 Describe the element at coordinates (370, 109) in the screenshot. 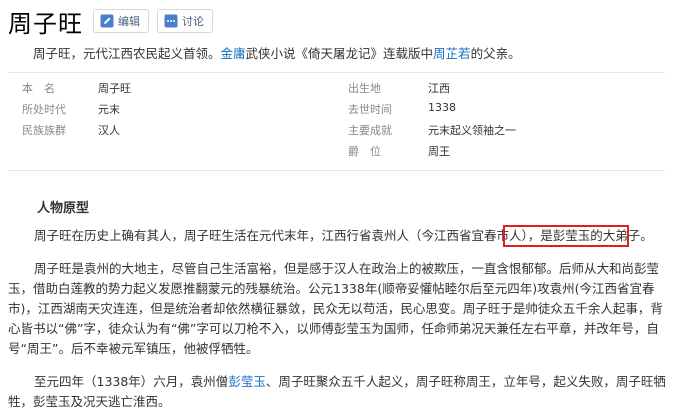

I see `info-key: 去世时间` at that location.